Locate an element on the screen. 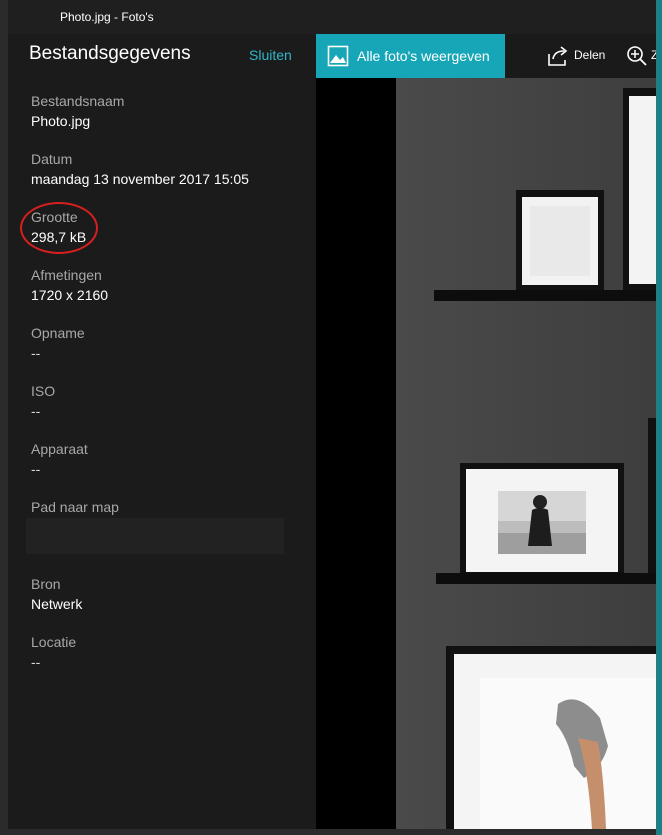 This screenshot has width=662, height=835. share-icon is located at coordinates (558, 58).